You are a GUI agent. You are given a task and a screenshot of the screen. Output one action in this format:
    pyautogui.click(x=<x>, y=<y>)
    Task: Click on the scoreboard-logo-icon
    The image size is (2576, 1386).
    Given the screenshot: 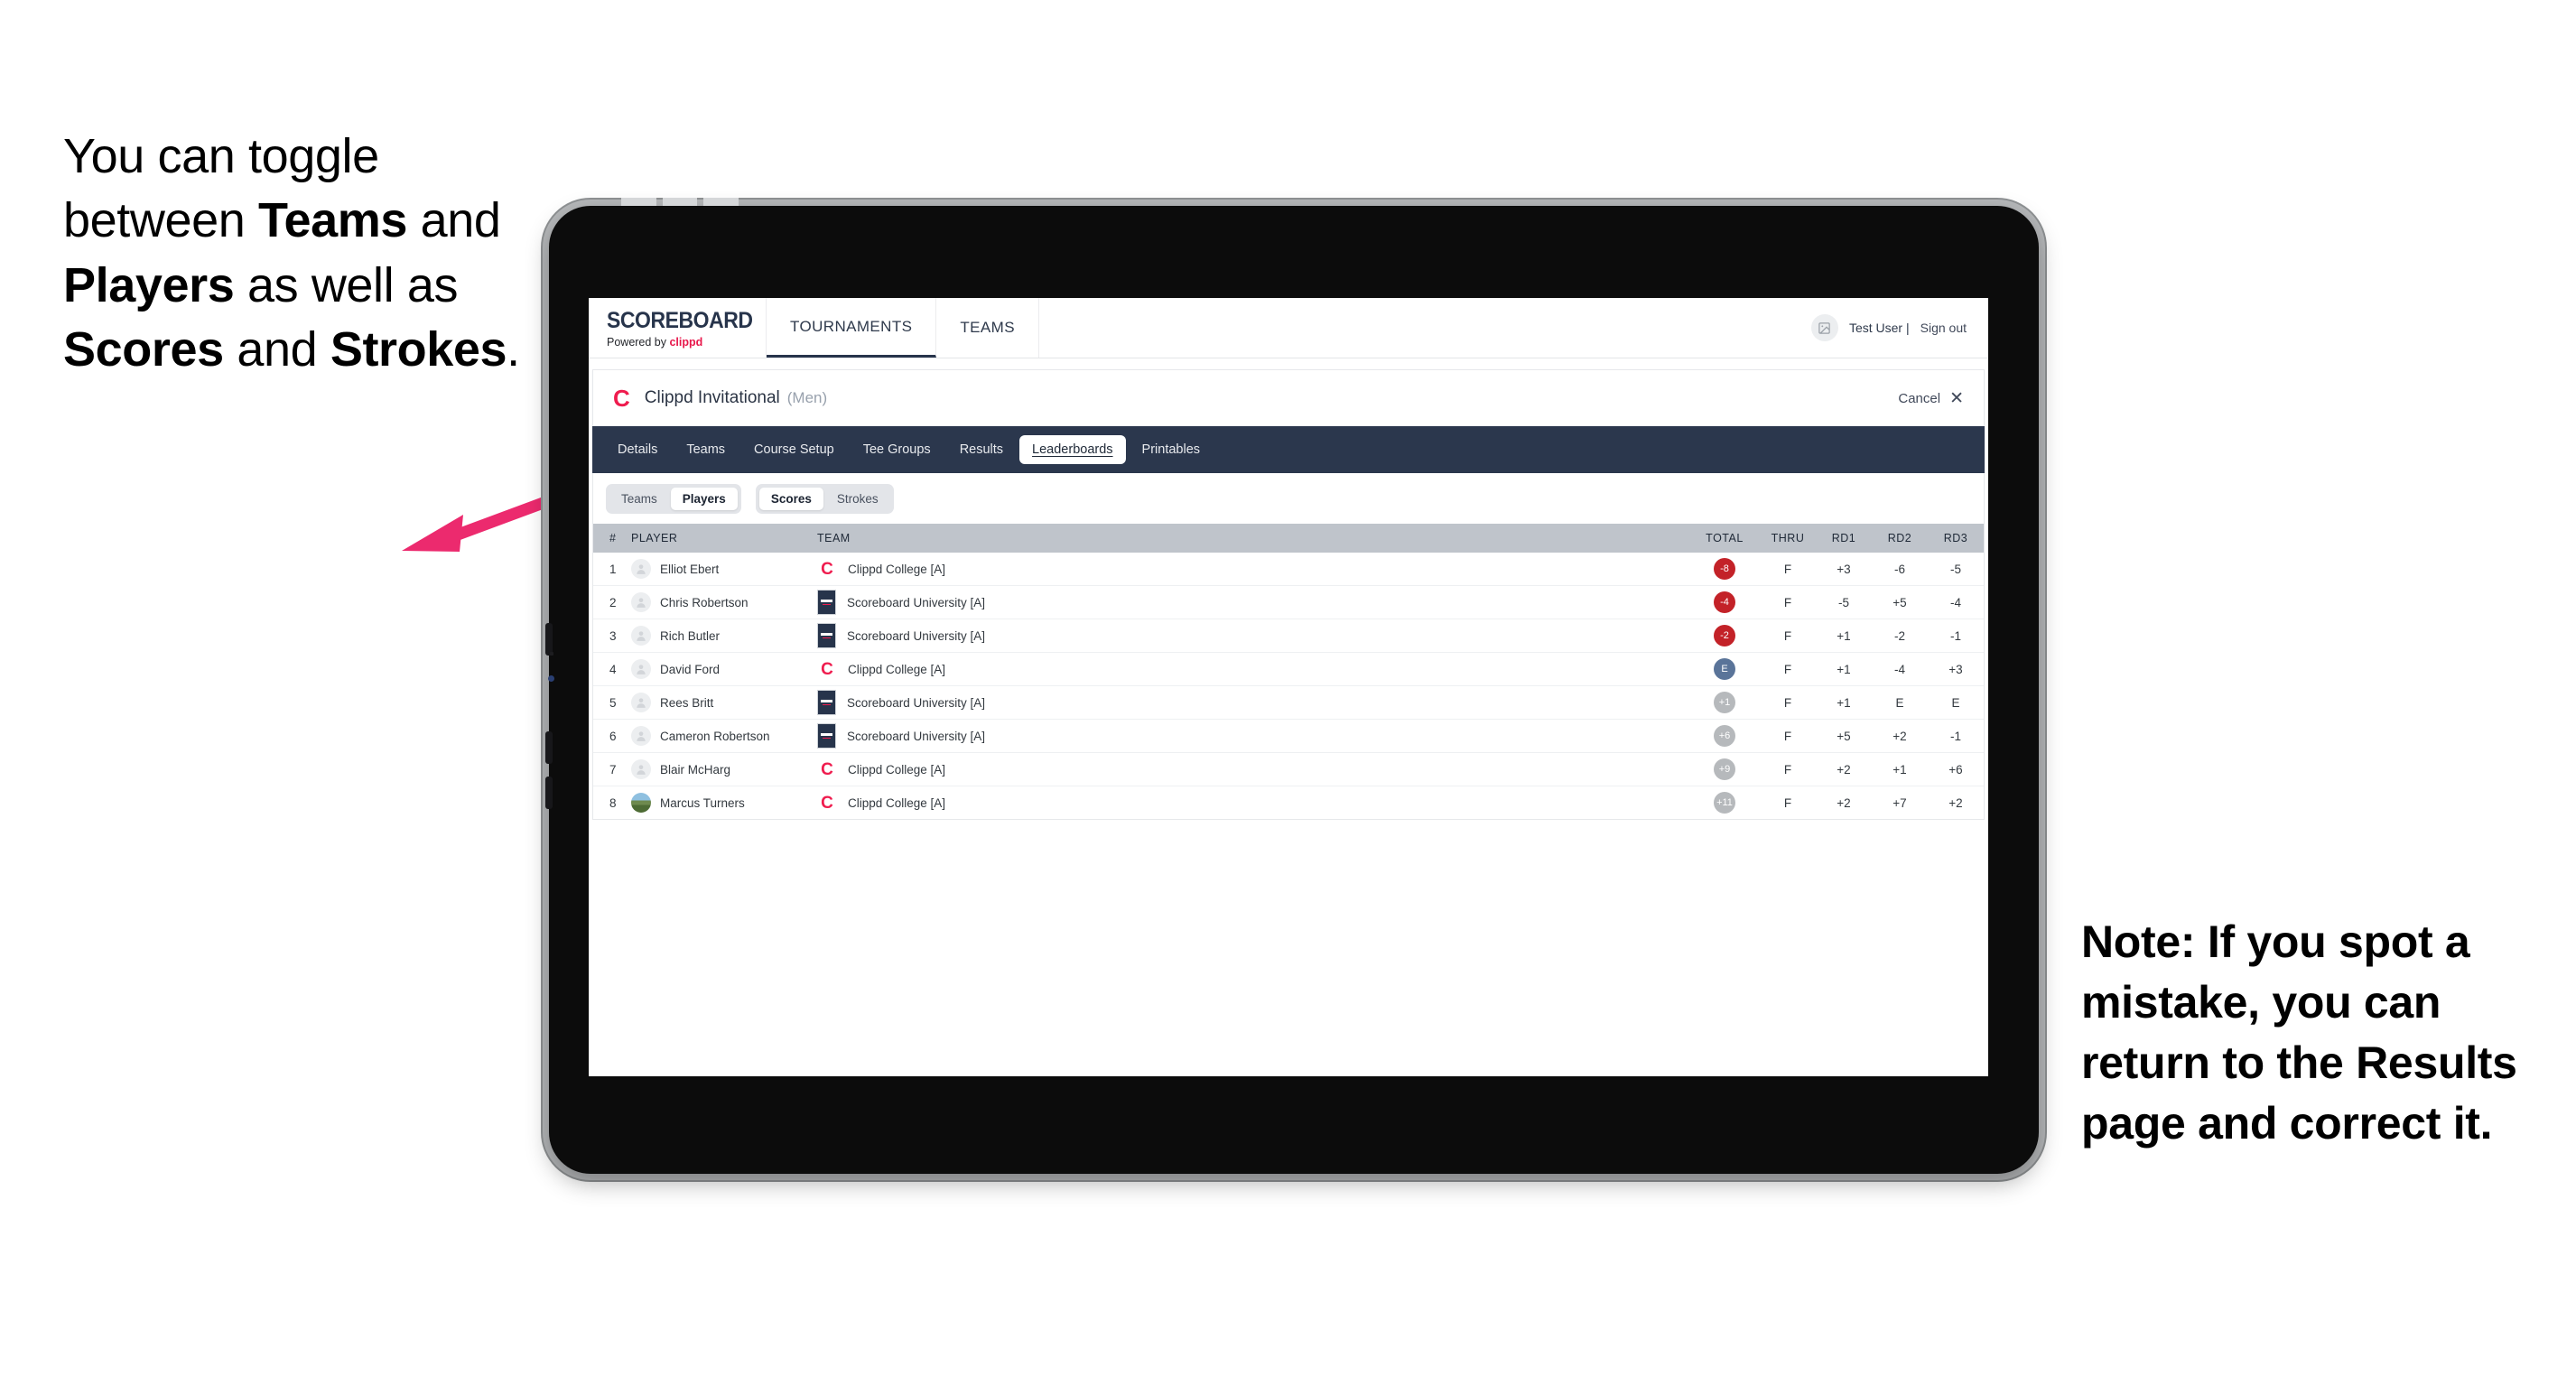 What is the action you would take?
    pyautogui.click(x=826, y=703)
    